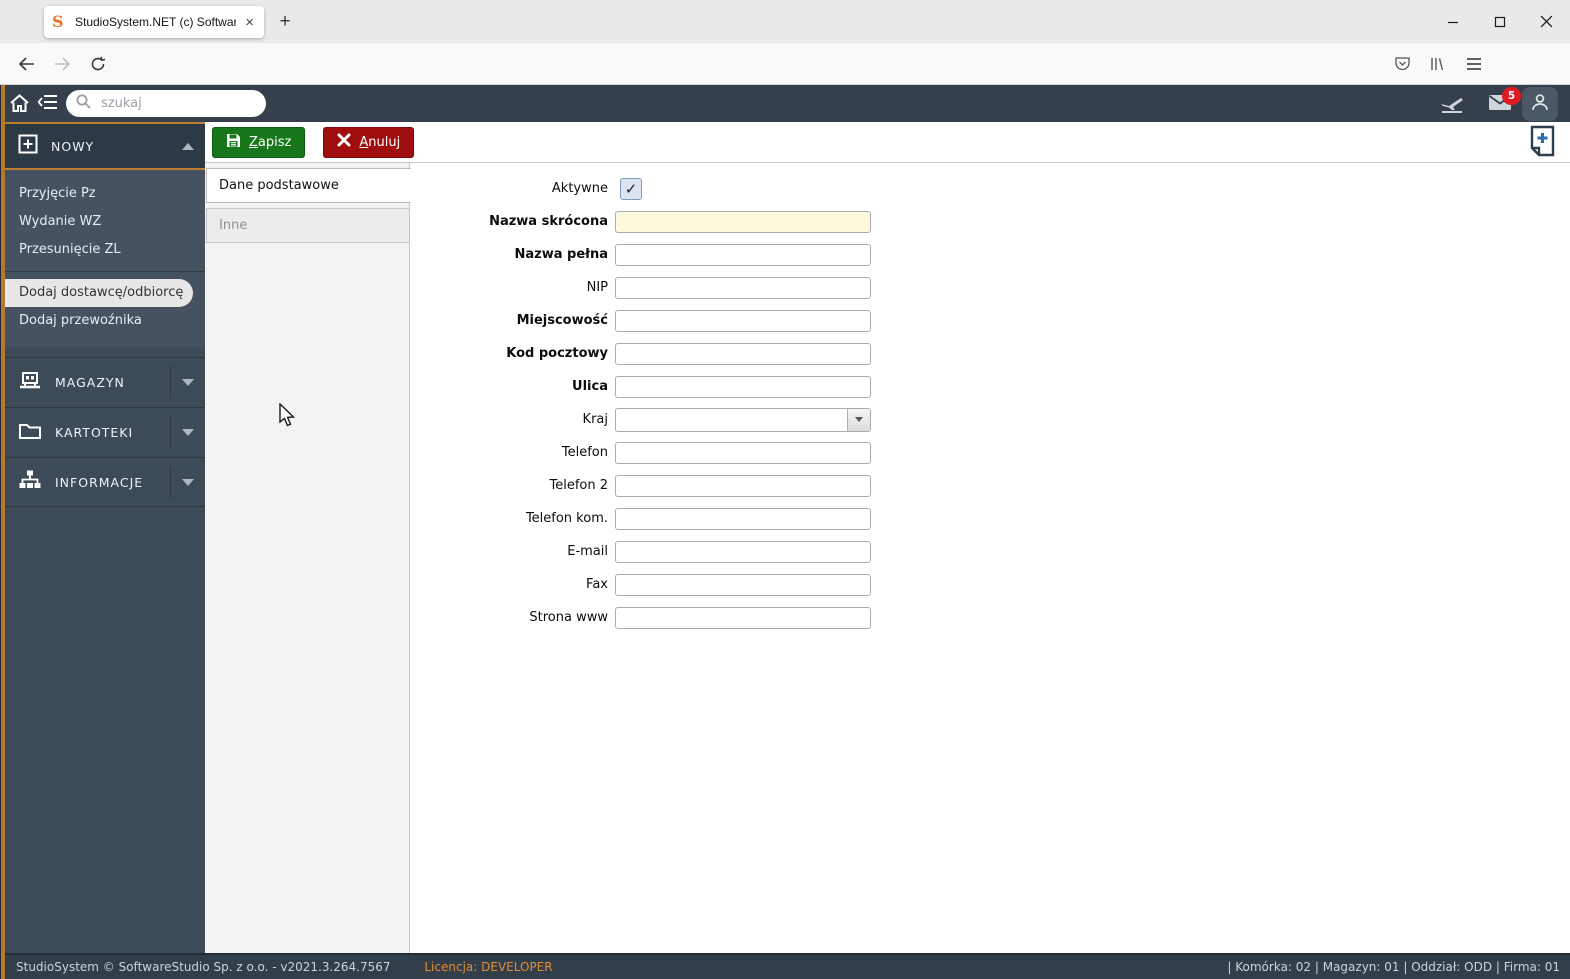  What do you see at coordinates (990, 188) in the screenshot?
I see `form-row-aktywne: Aktywne ✓` at bounding box center [990, 188].